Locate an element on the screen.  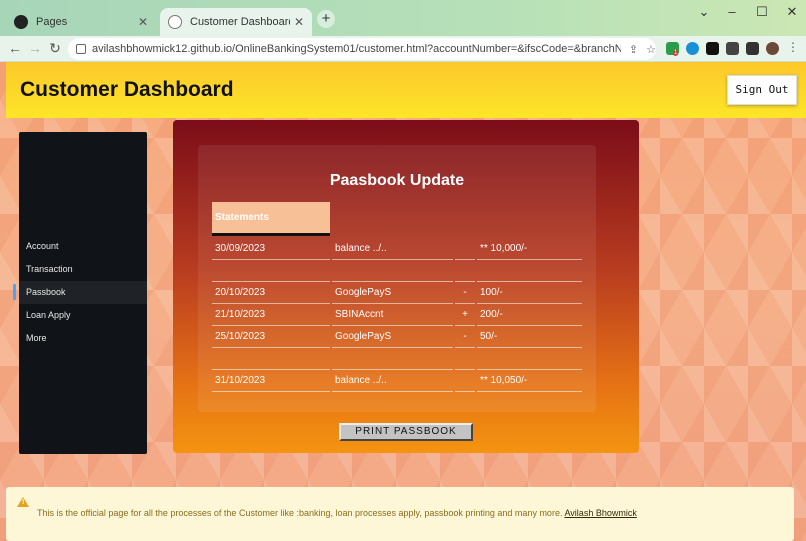
lock-icon is located at coordinates (81, 49).